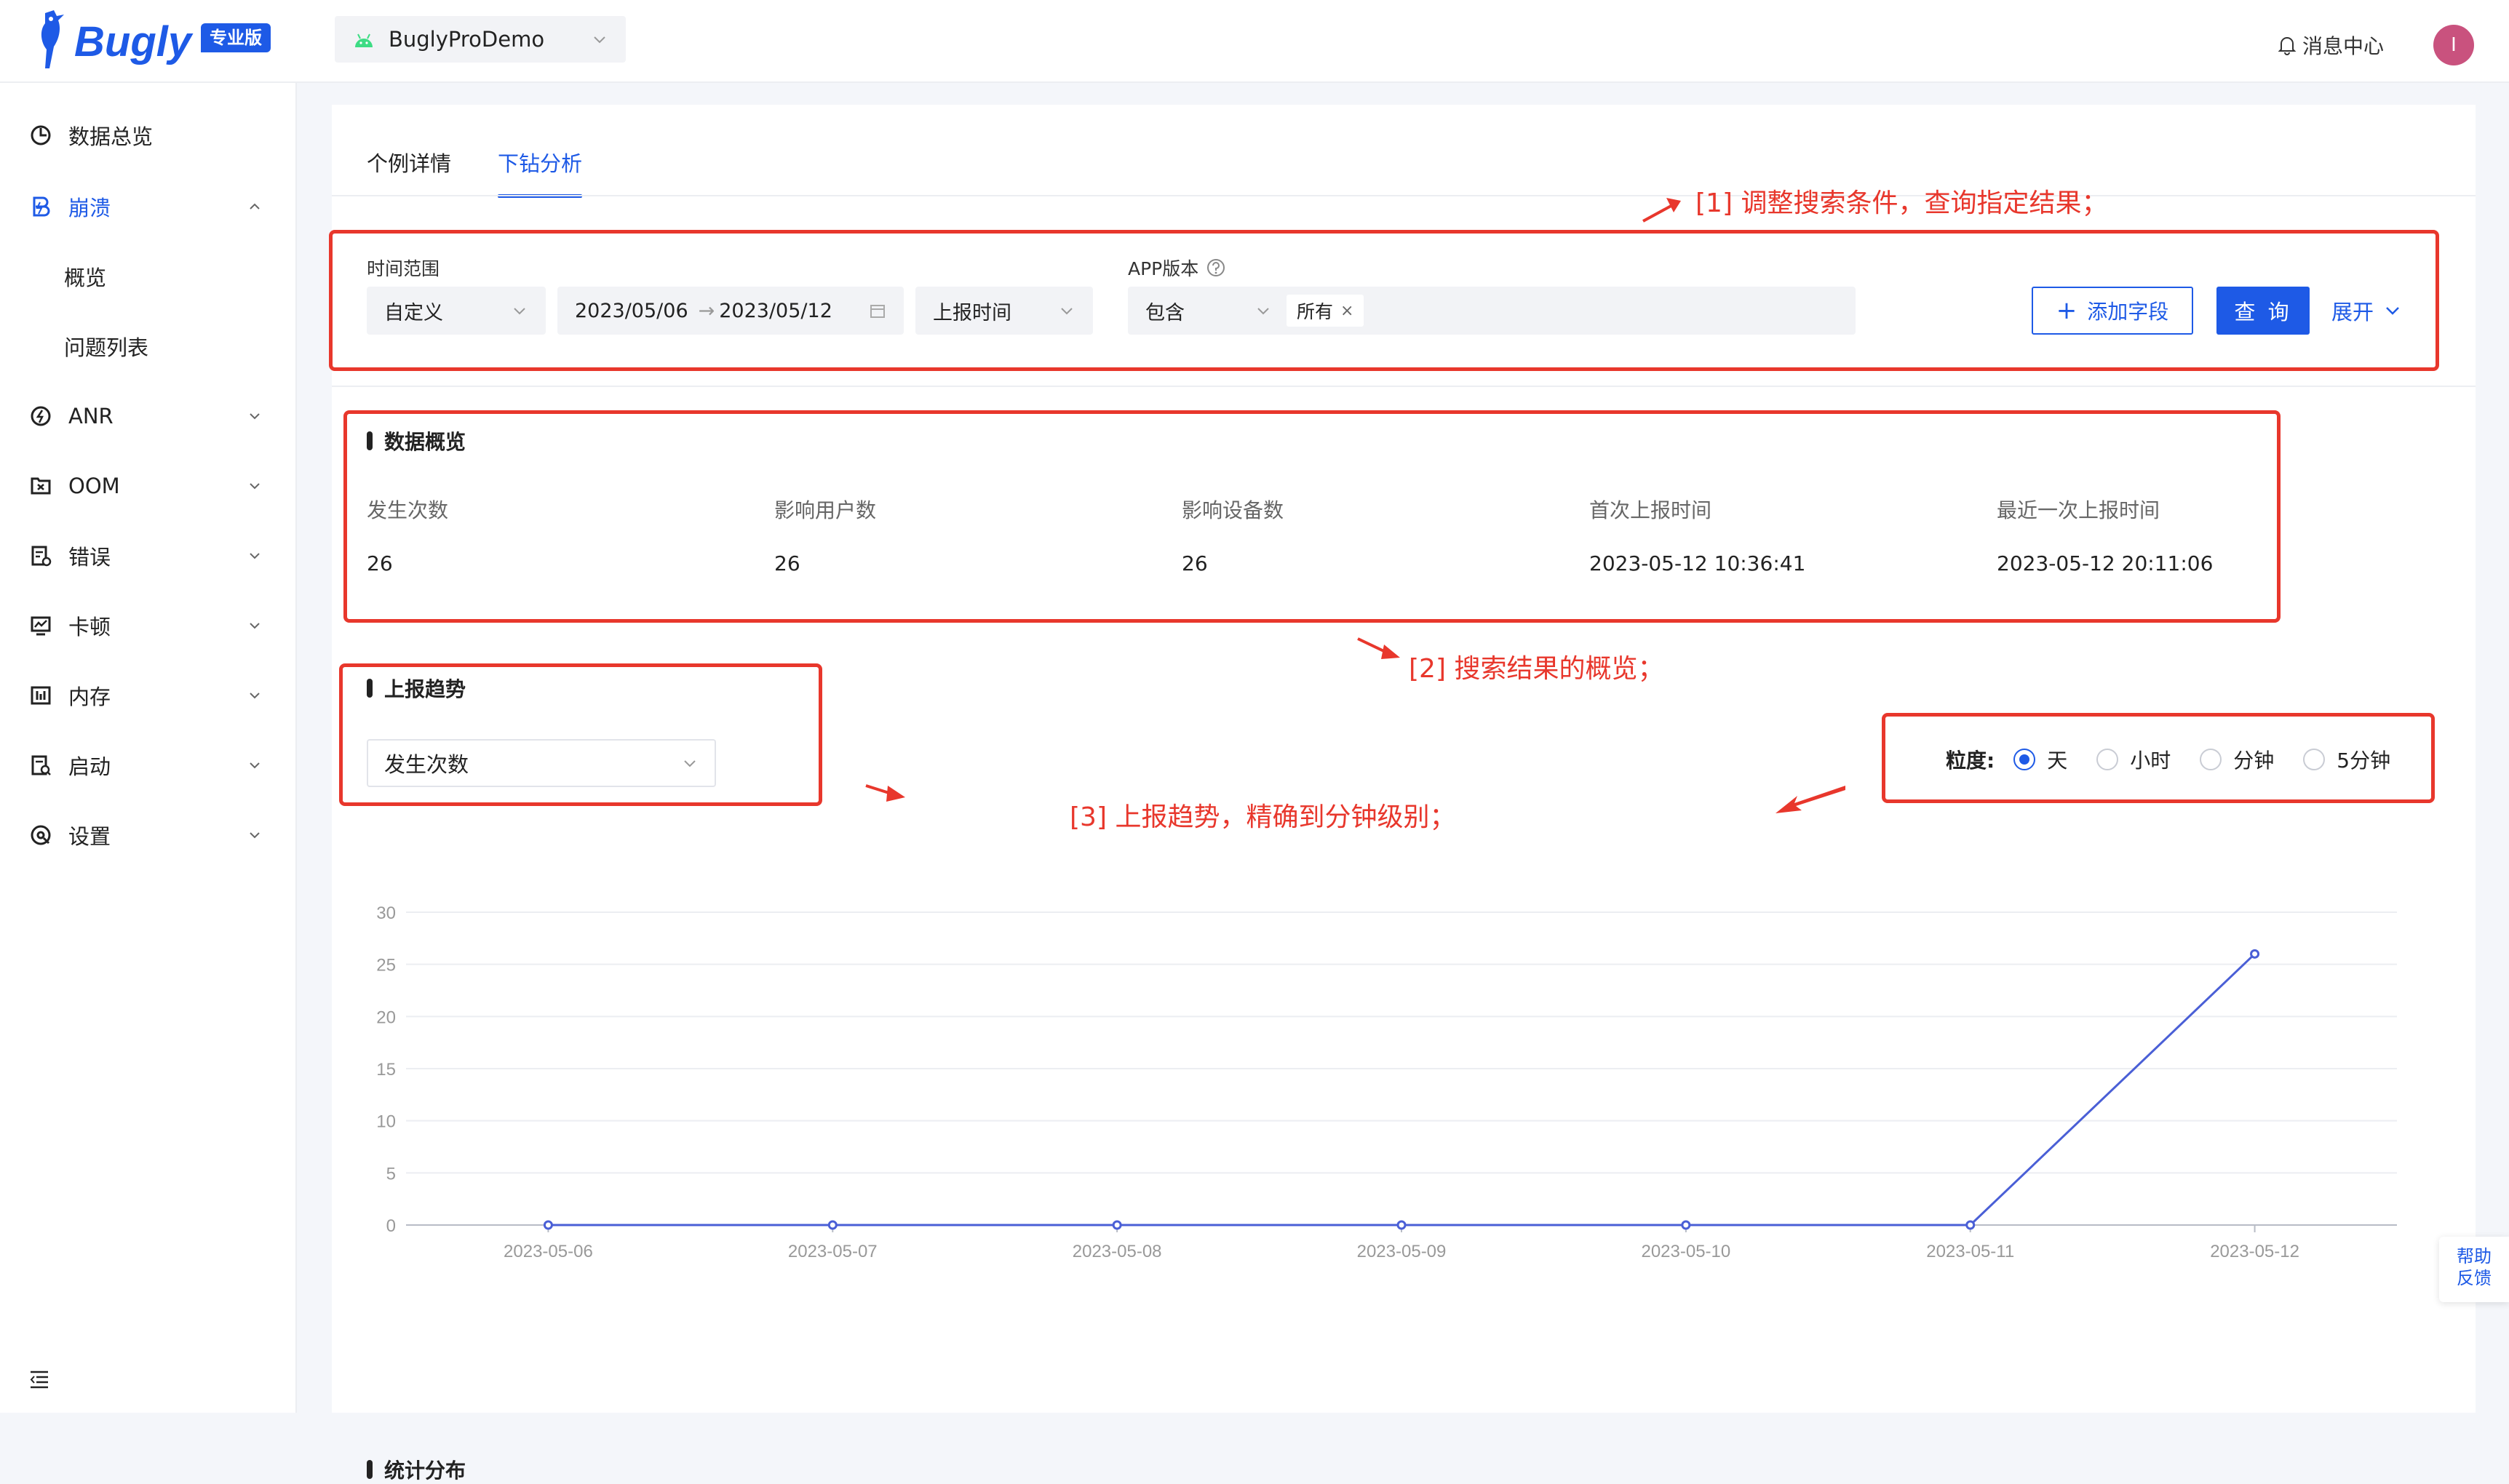  I want to click on memory-icon, so click(41, 695).